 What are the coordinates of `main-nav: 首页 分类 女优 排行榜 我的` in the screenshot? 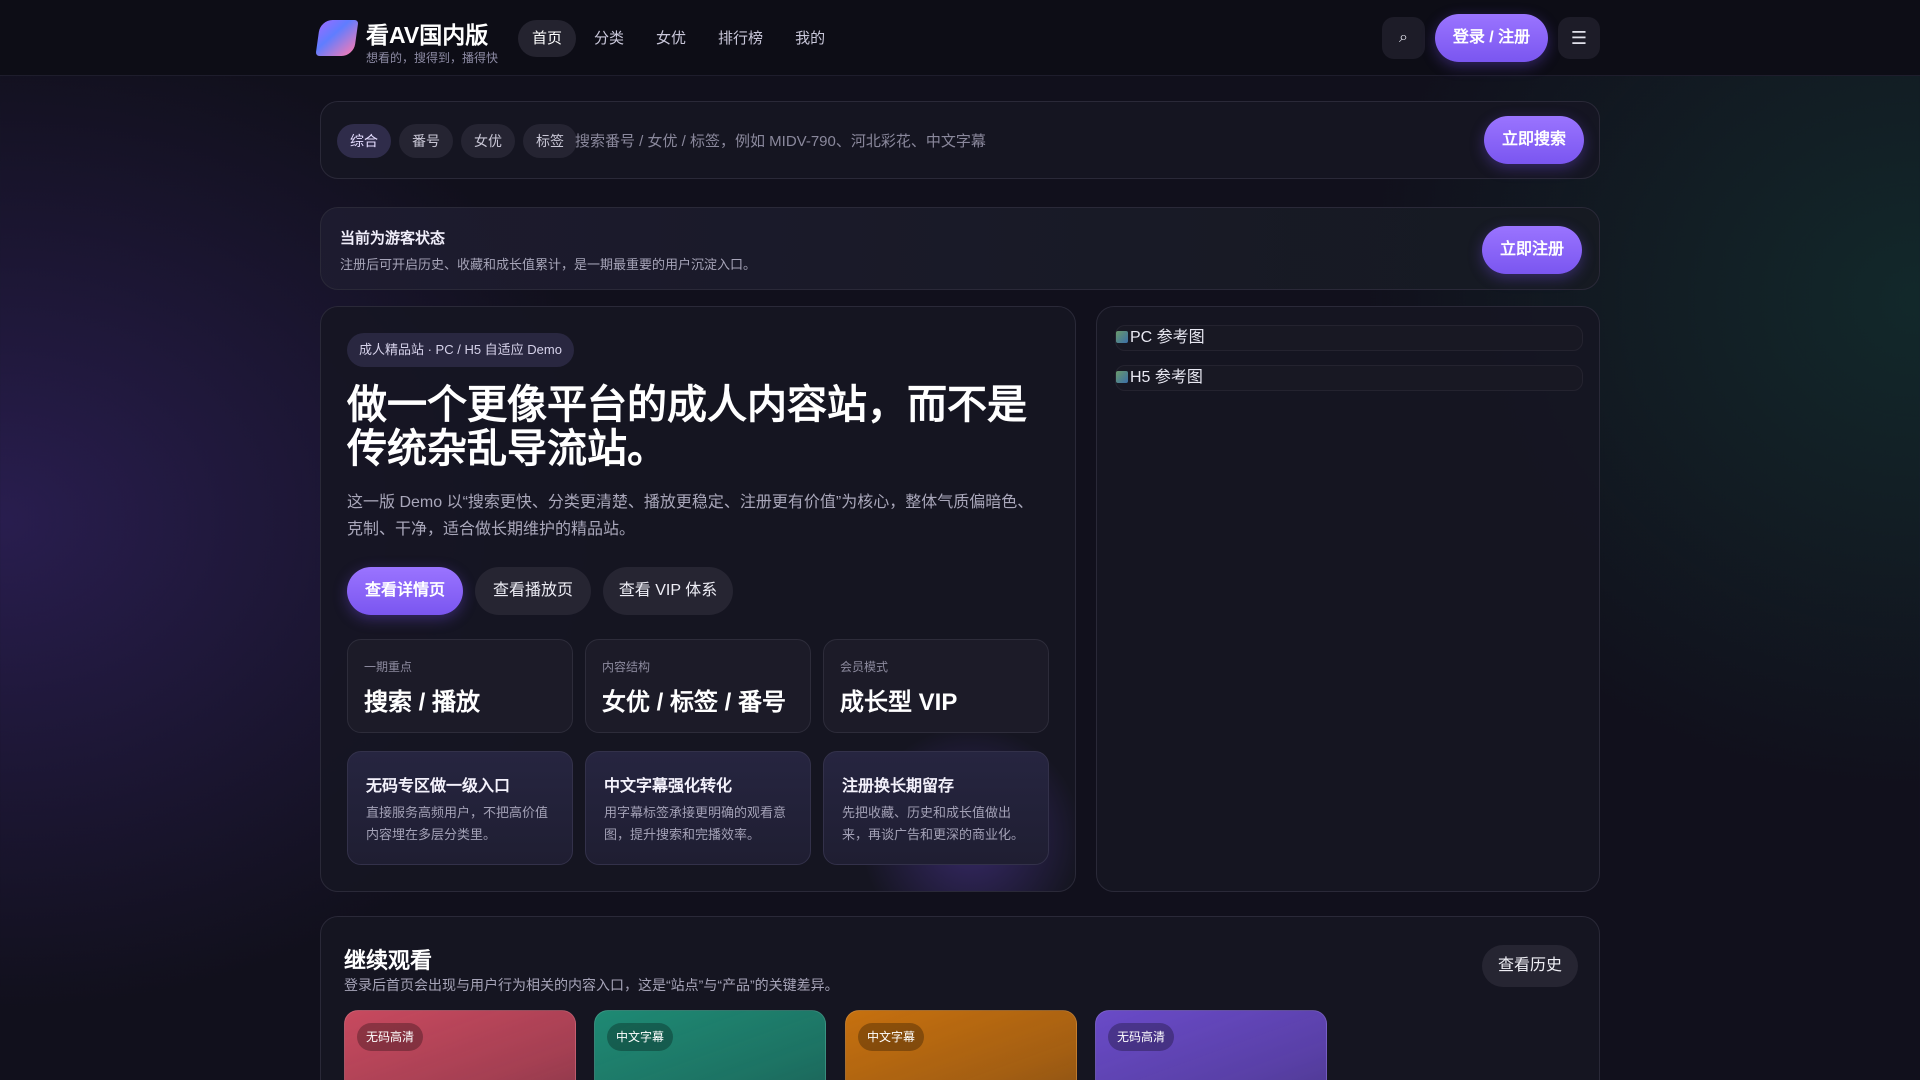 It's located at (678, 38).